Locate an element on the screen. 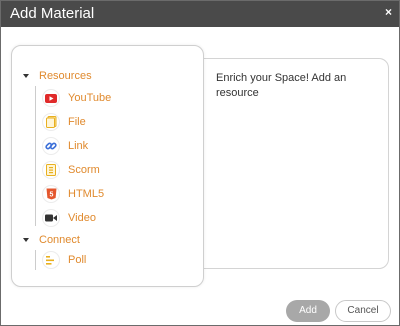 This screenshot has width=400, height=326. group-connect: Connect is located at coordinates (51, 240).